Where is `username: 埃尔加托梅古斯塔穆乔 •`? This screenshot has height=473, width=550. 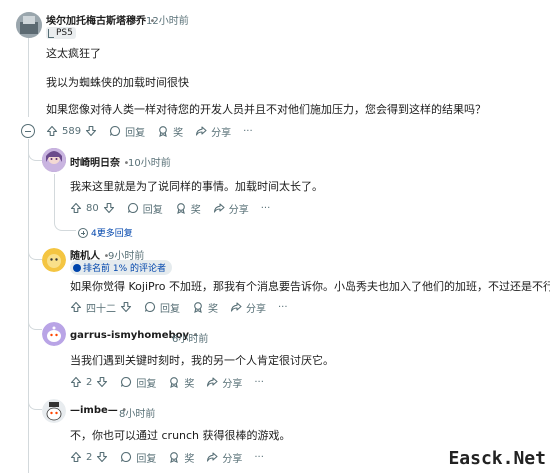 username: 埃尔加托梅古斯塔穆乔 • is located at coordinates (100, 19).